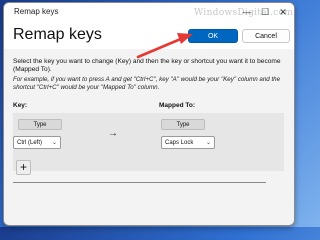 The width and height of the screenshot is (320, 240). What do you see at coordinates (164, 46) in the screenshot?
I see `annotation-arrow-icon` at bounding box center [164, 46].